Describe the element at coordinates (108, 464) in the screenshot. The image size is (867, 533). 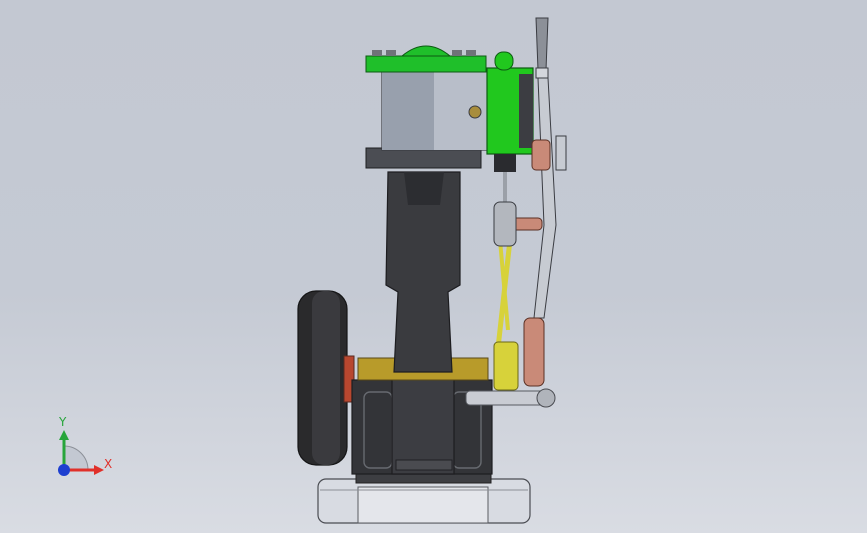
I see `x-axis-label: X` at that location.